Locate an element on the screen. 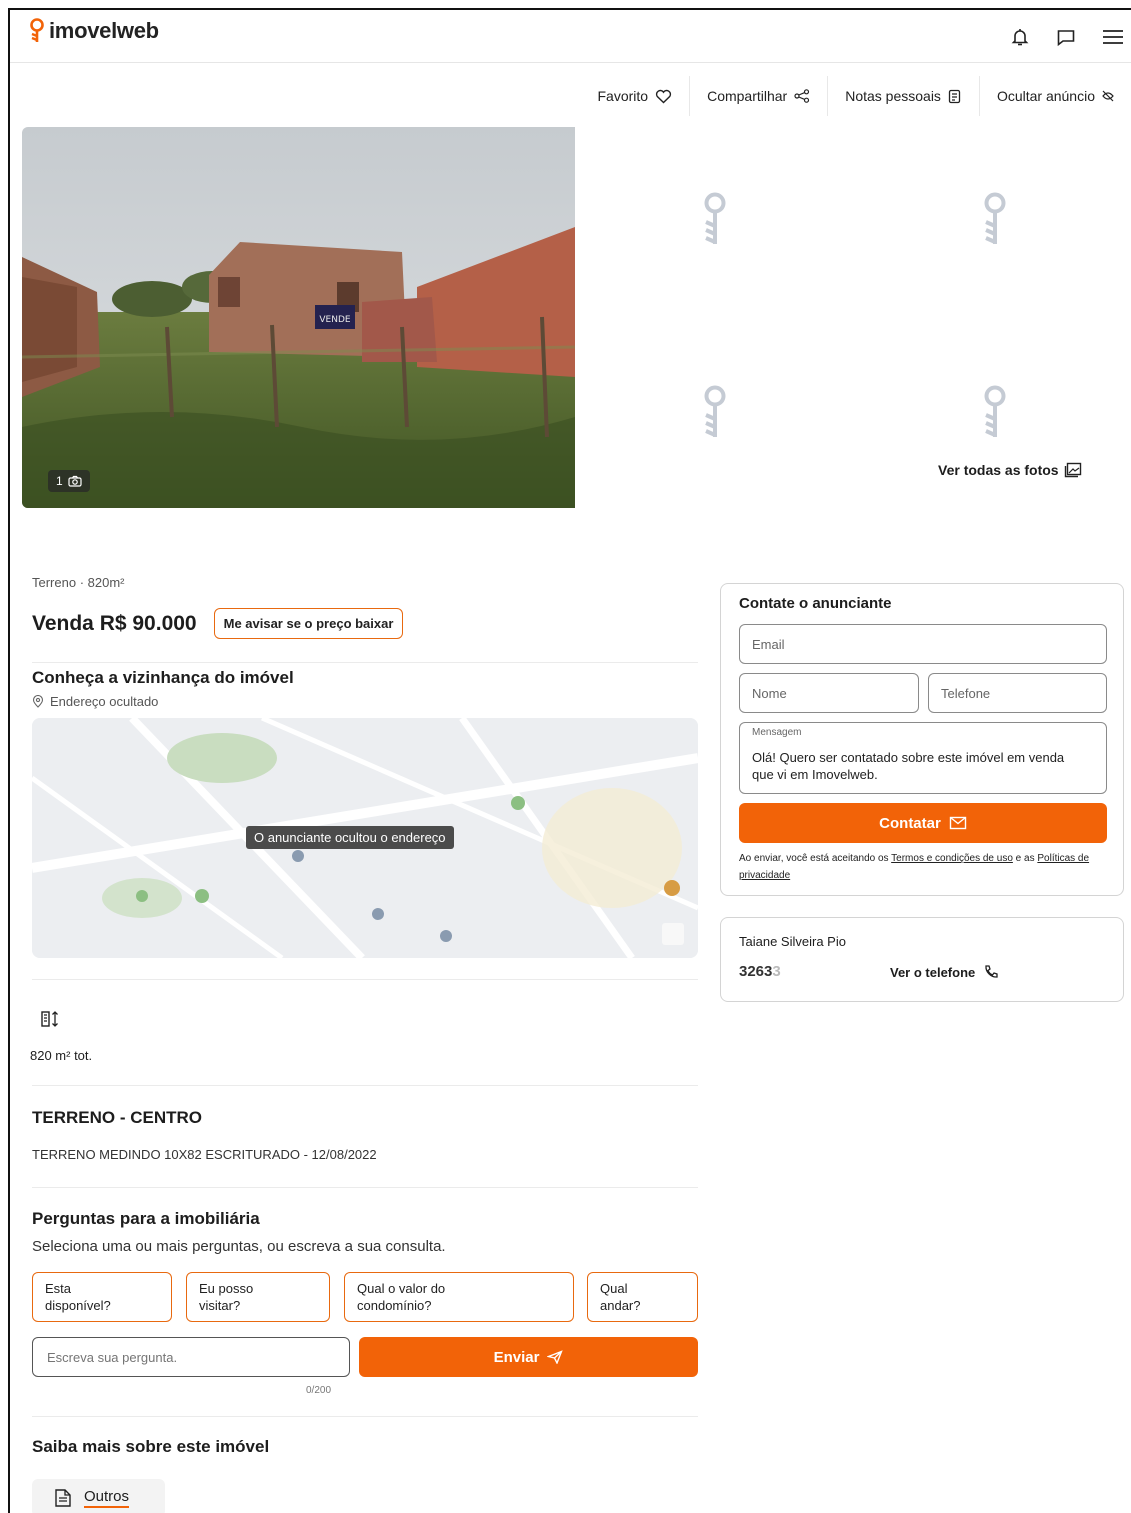 This screenshot has height=1513, width=1131. name-field: Nome is located at coordinates (829, 693).